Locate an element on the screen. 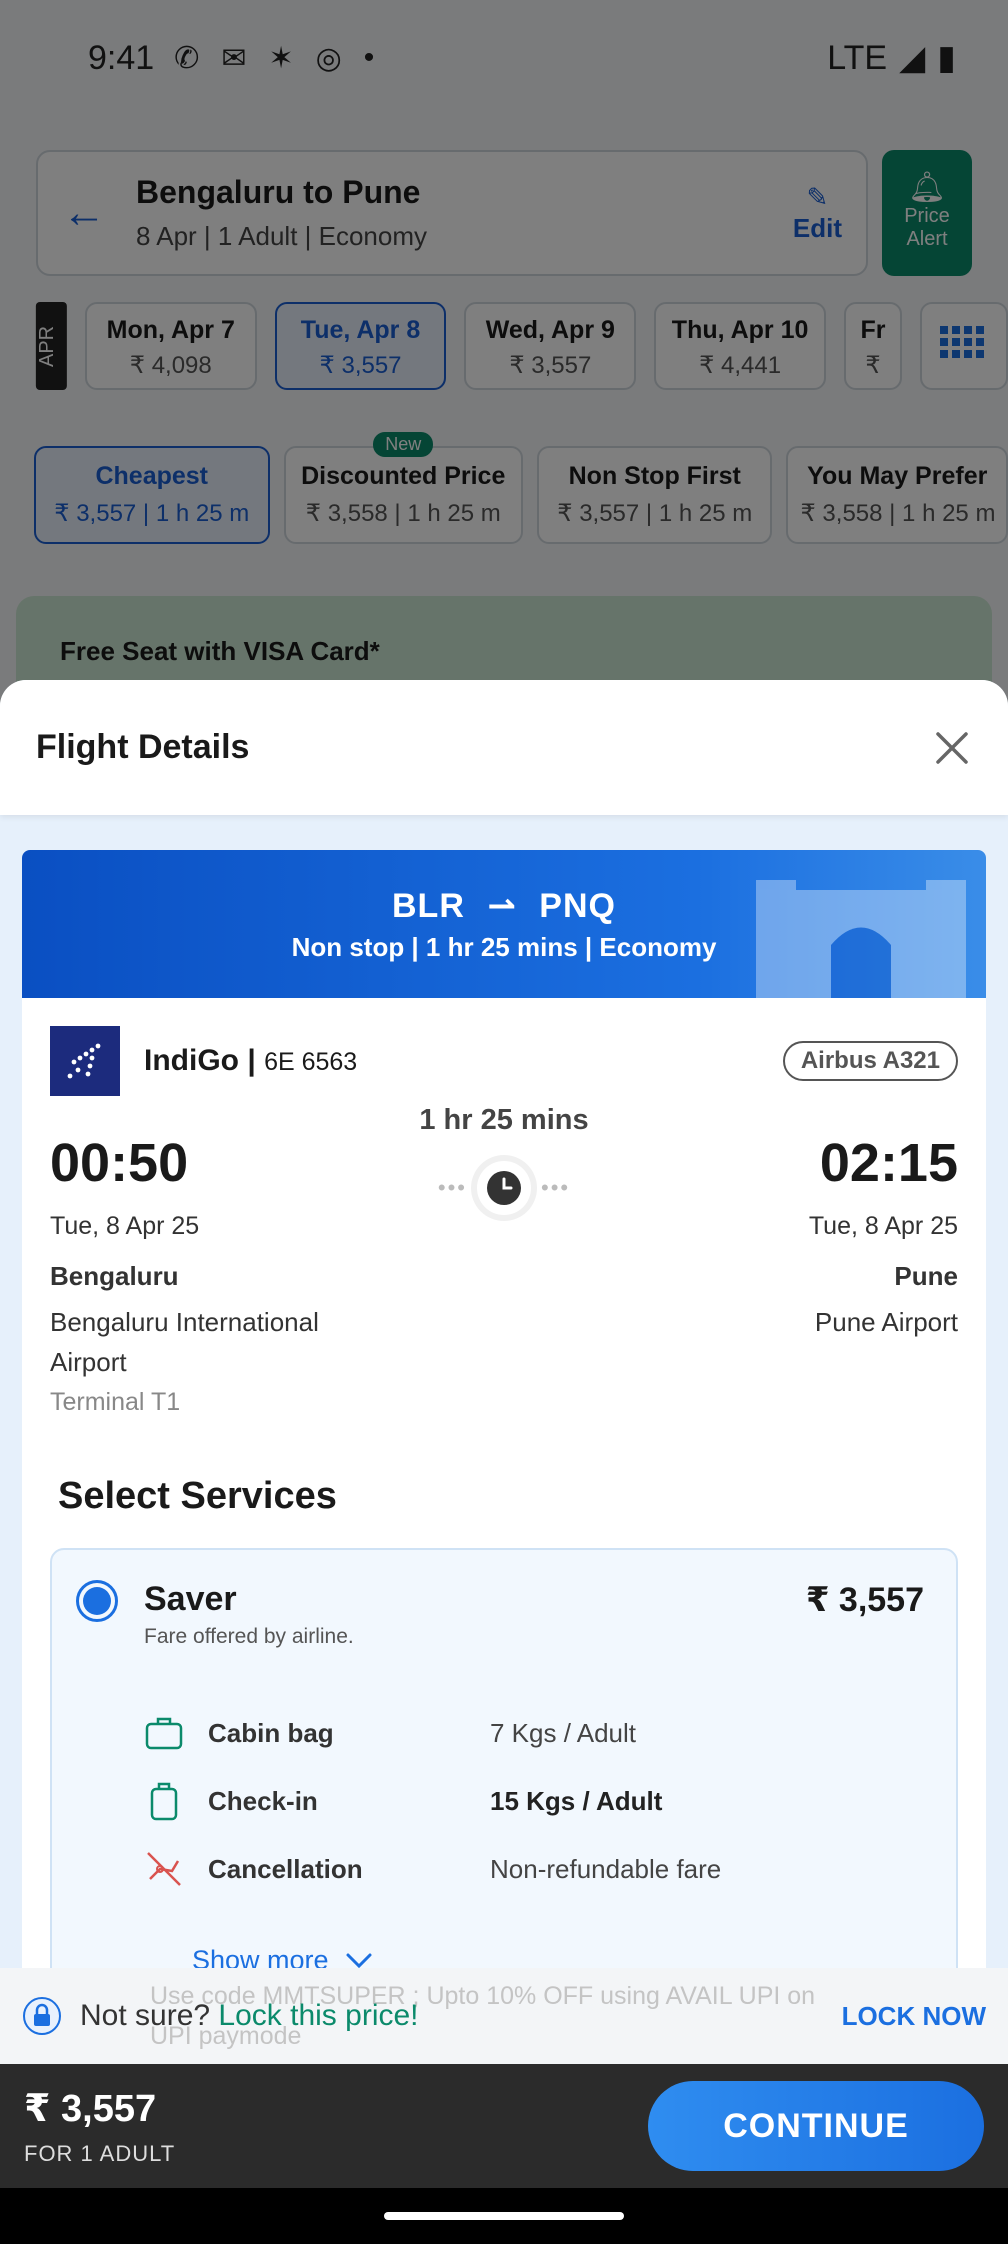 Image resolution: width=1008 pixels, height=2244 pixels. departure-terminal: Terminal T1 is located at coordinates (115, 1402).